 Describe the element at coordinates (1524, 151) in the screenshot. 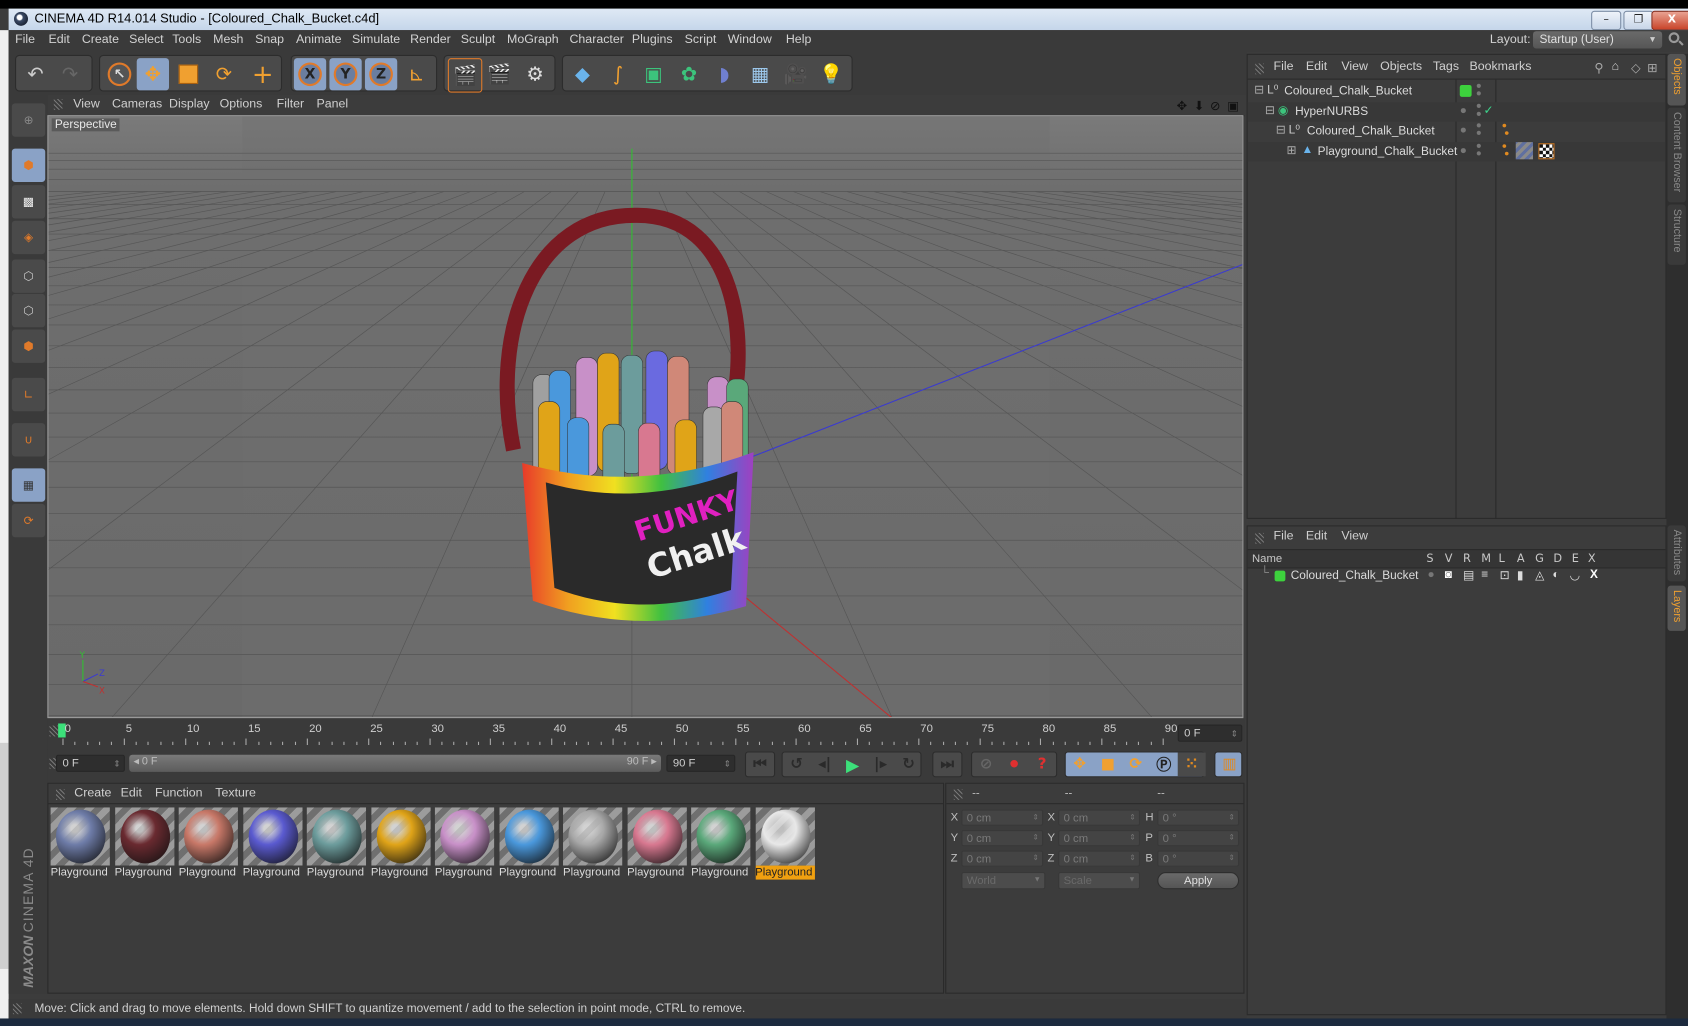

I see `material-tag-icon` at that location.